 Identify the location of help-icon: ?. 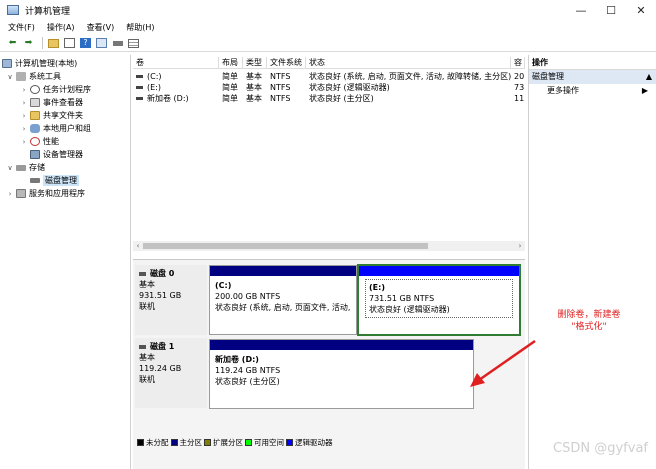
(85, 43).